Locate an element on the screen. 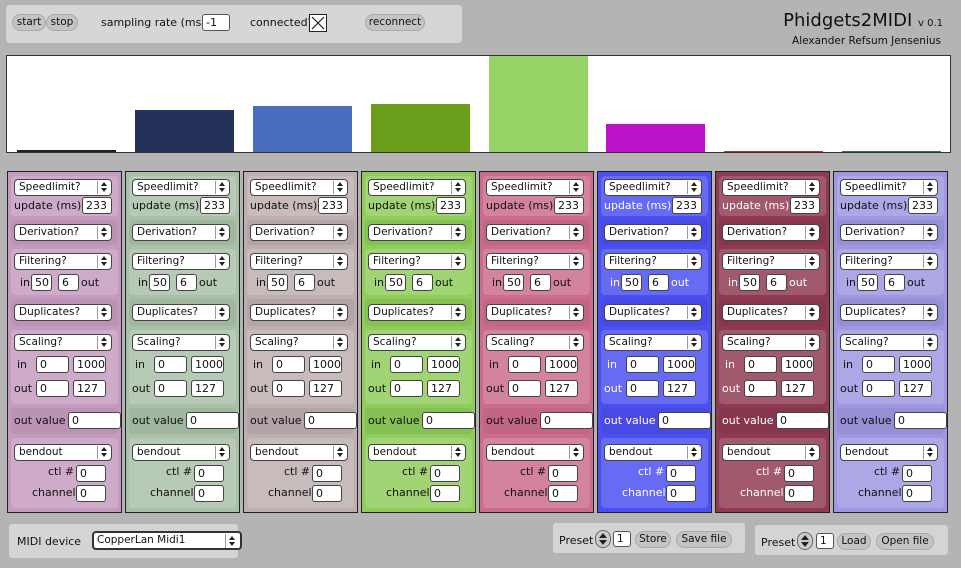  preset-load-stepper is located at coordinates (805, 541).